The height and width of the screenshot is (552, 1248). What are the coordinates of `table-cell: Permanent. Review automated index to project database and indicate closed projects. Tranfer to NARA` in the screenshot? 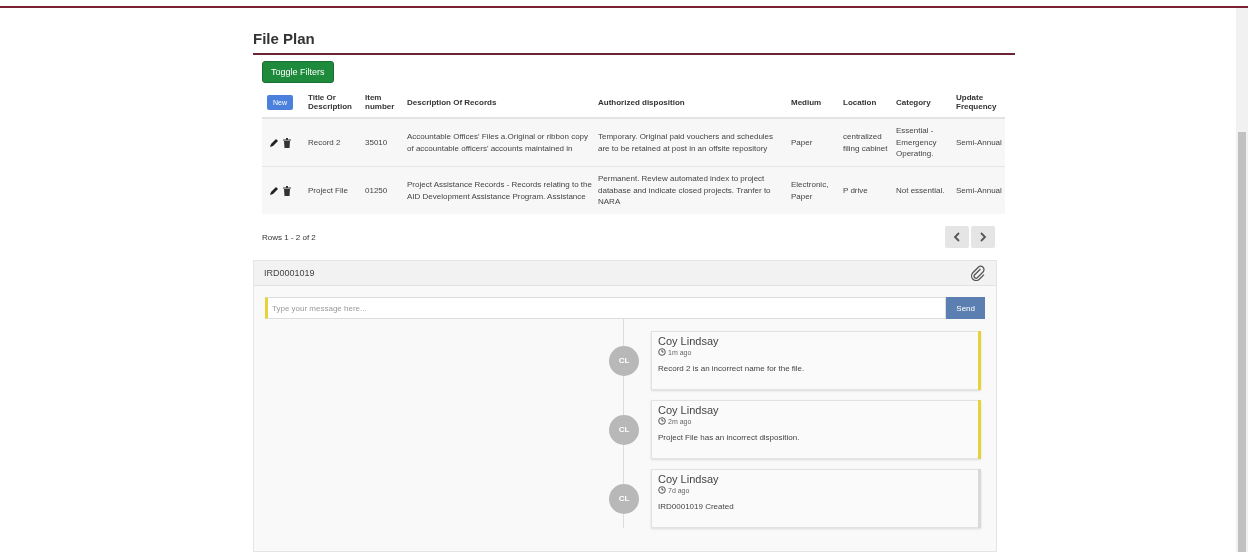 It's located at (691, 190).